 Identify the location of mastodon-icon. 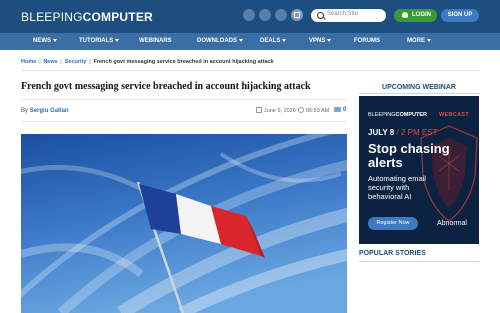
(297, 15).